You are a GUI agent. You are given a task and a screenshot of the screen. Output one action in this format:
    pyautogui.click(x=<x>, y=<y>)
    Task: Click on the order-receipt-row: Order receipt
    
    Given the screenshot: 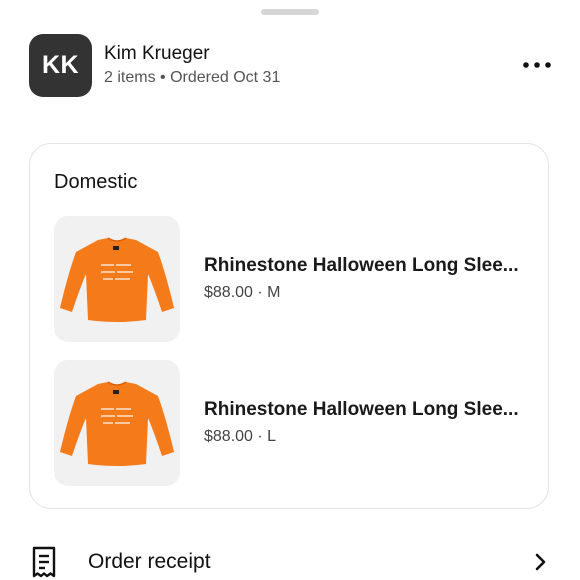 What is the action you would take?
    pyautogui.click(x=289, y=560)
    